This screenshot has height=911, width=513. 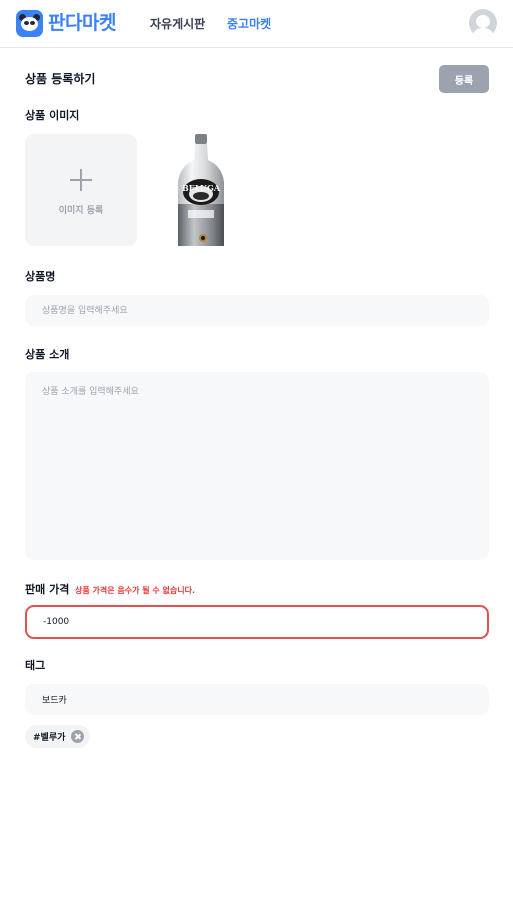 I want to click on avatar, so click(x=483, y=23).